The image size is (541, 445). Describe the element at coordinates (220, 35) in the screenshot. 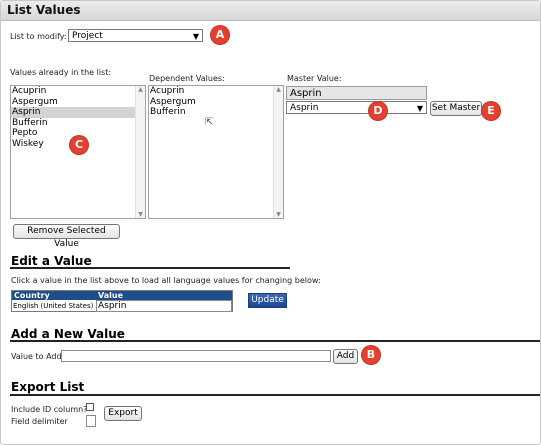

I see `callout-marker-a: A` at that location.